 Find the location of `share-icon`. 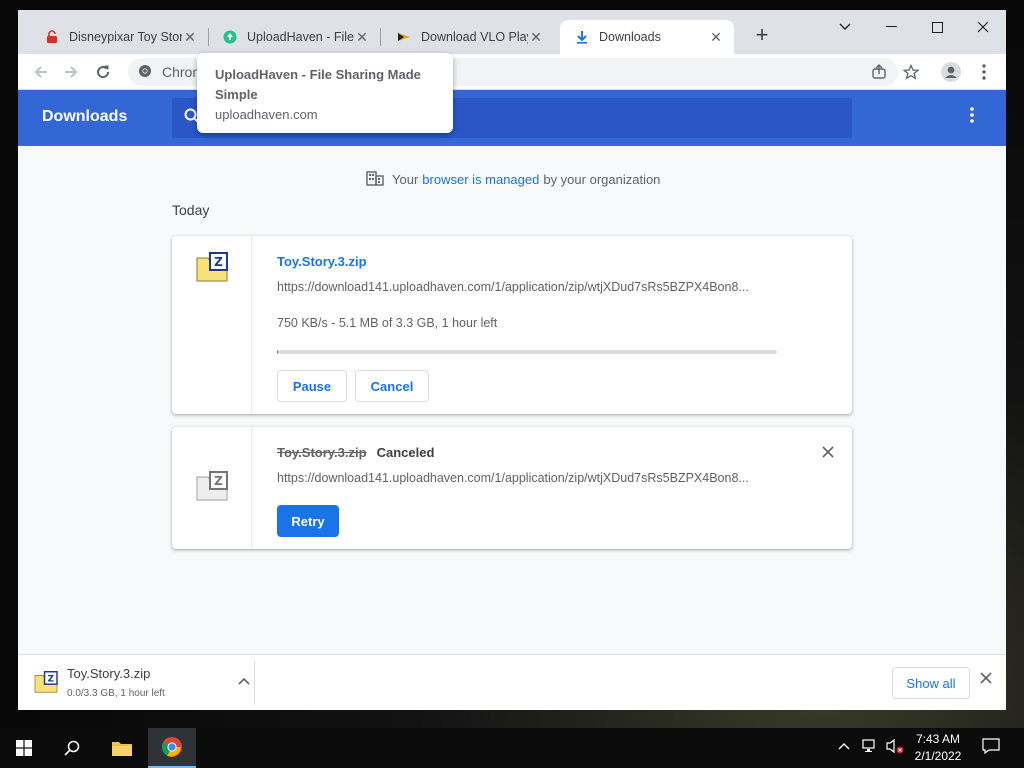

share-icon is located at coordinates (879, 71).